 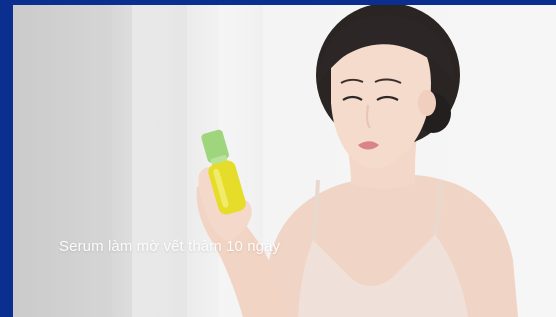 What do you see at coordinates (170, 246) in the screenshot?
I see `video-caption: Serum làm mờ vết thâm 10 ngày` at bounding box center [170, 246].